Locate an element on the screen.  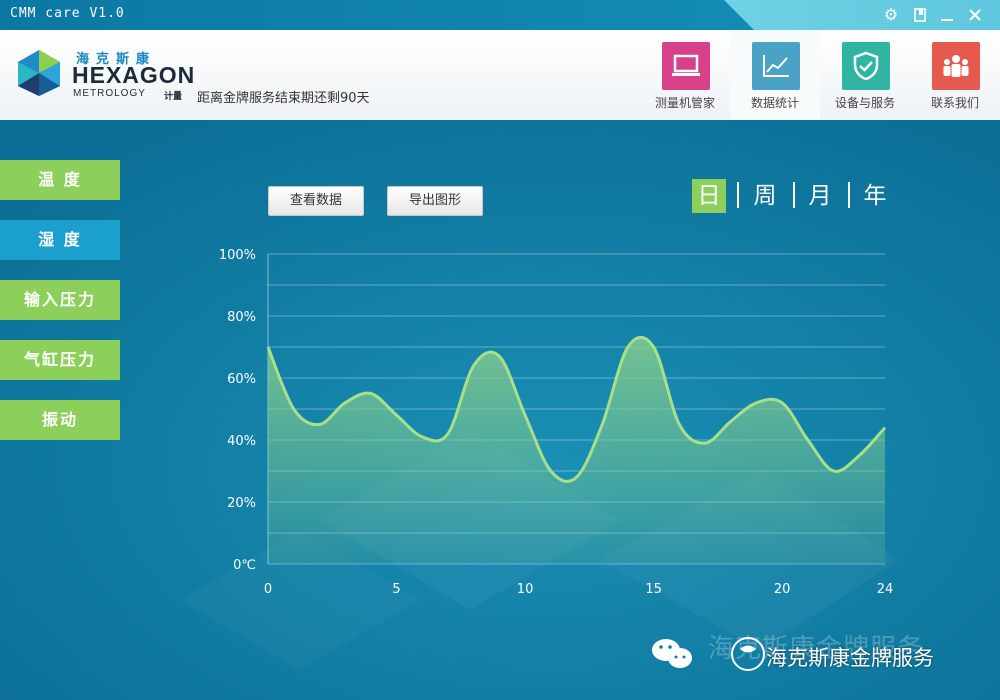
y-tick-label: 20% is located at coordinates (241, 503).